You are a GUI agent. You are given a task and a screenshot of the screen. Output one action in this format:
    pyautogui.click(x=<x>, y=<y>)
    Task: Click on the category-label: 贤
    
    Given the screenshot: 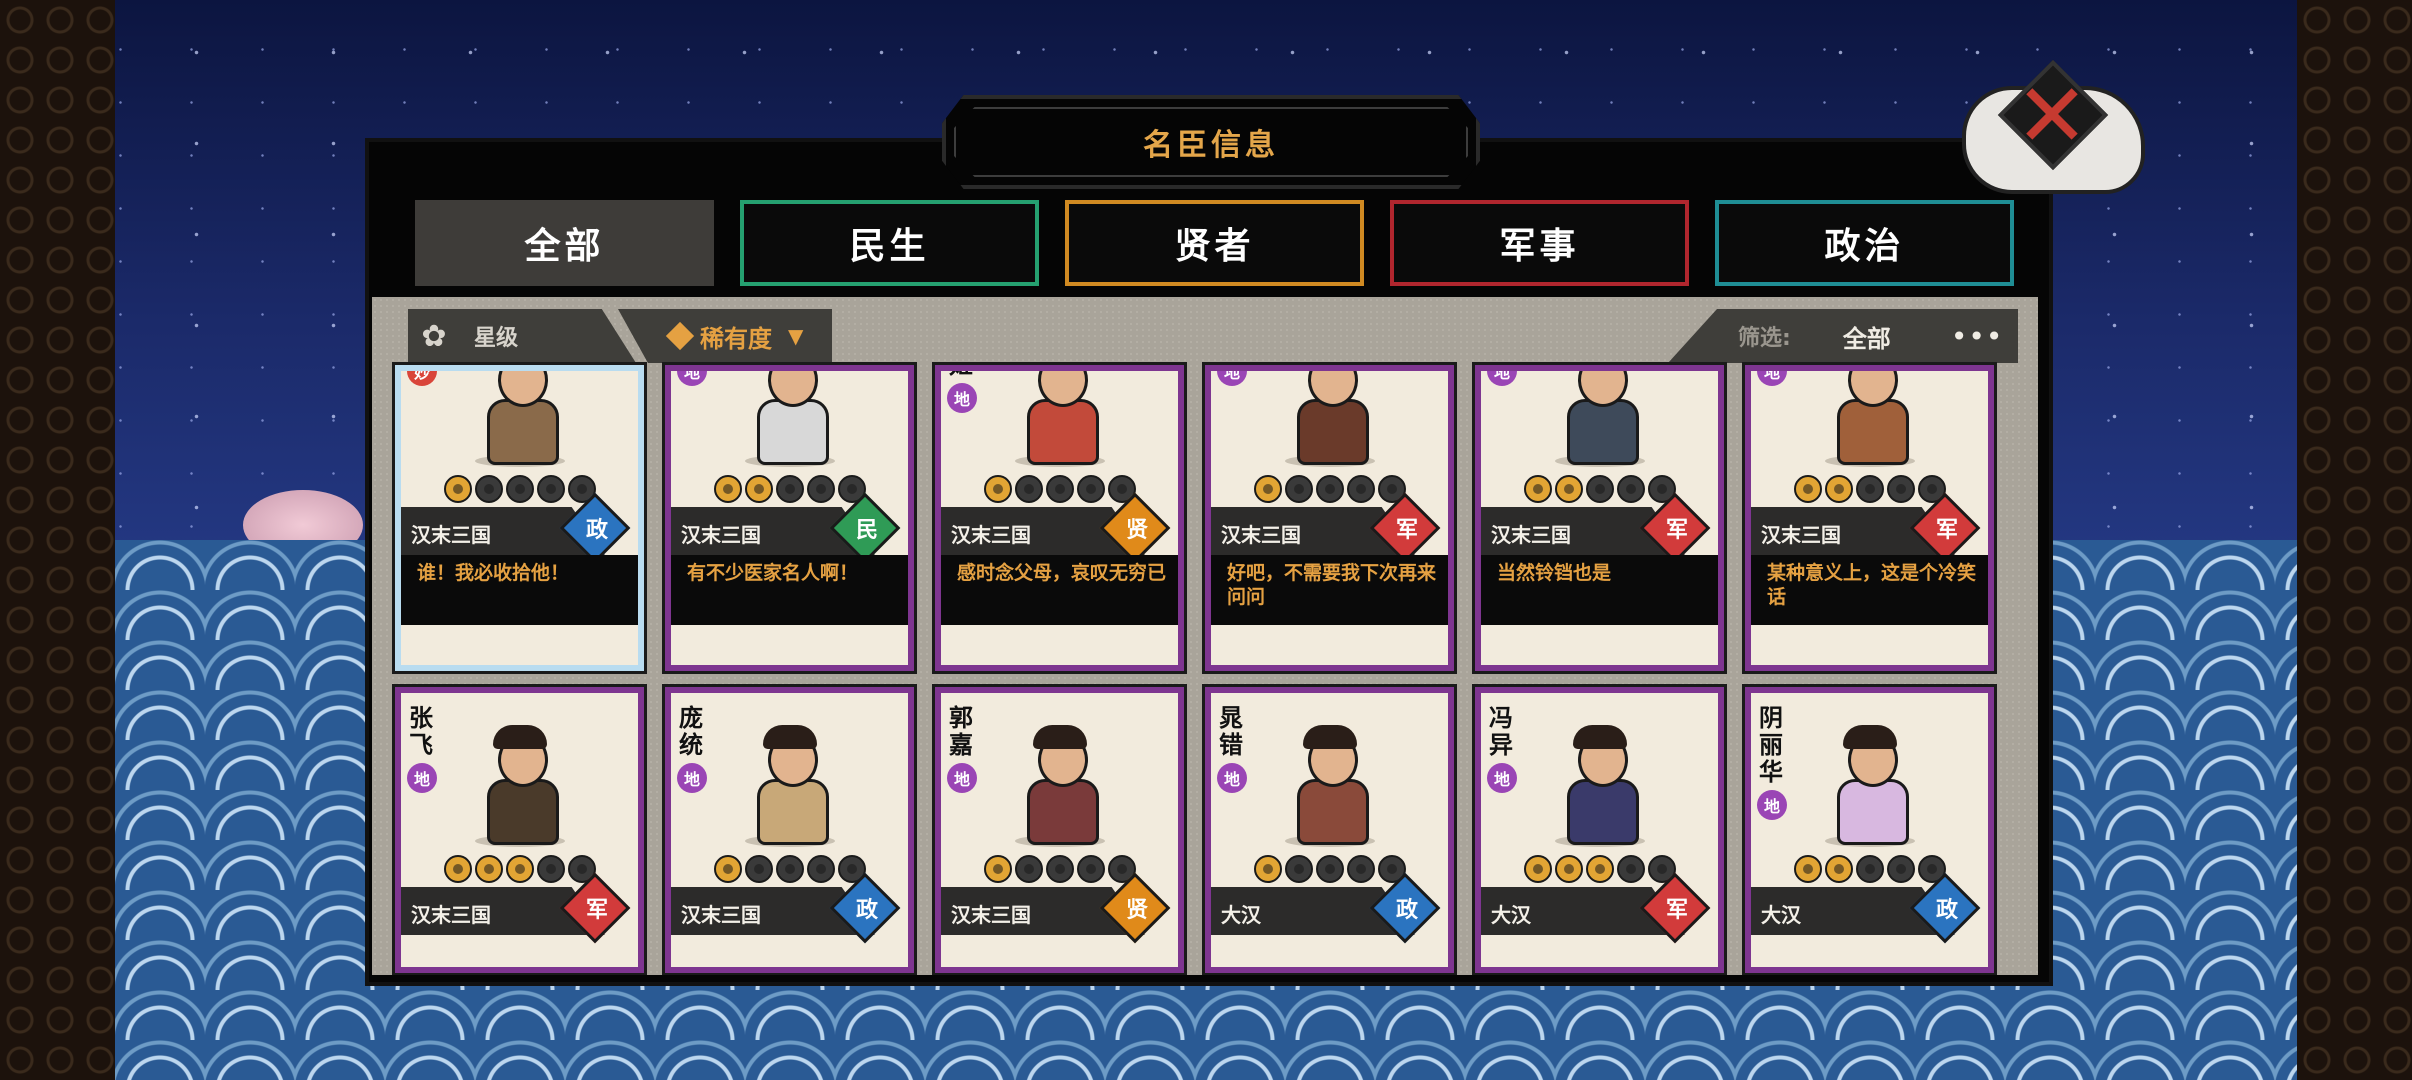 What is the action you would take?
    pyautogui.click(x=1136, y=910)
    